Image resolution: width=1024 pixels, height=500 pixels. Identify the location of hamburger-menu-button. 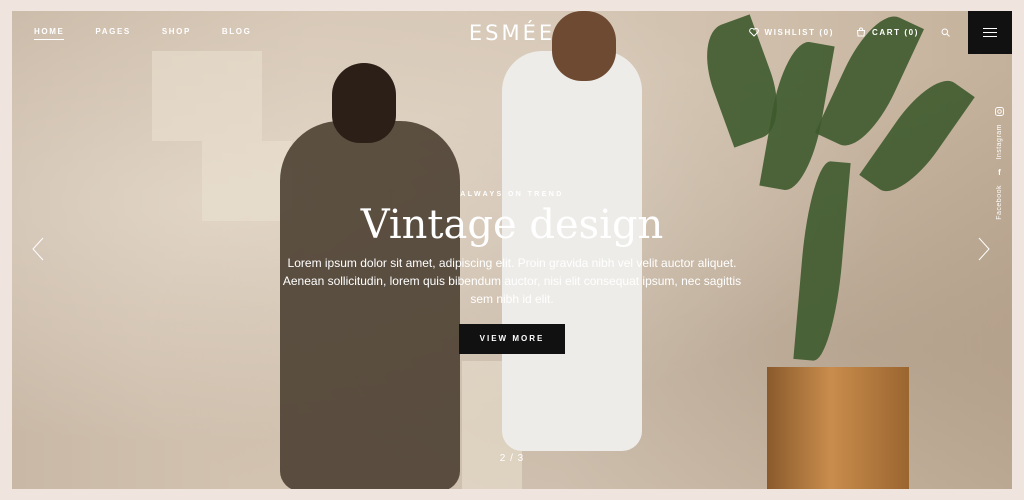
(990, 32).